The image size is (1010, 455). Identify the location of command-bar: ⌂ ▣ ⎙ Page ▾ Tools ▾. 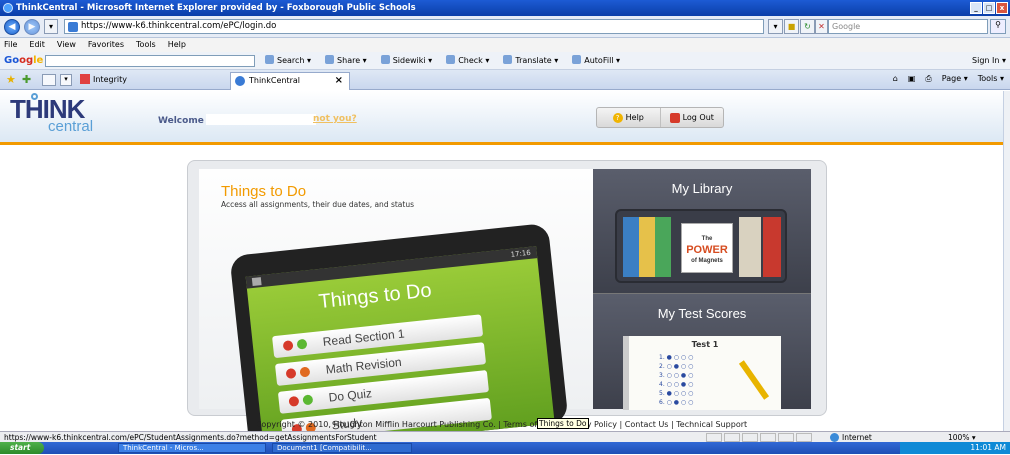
(948, 79).